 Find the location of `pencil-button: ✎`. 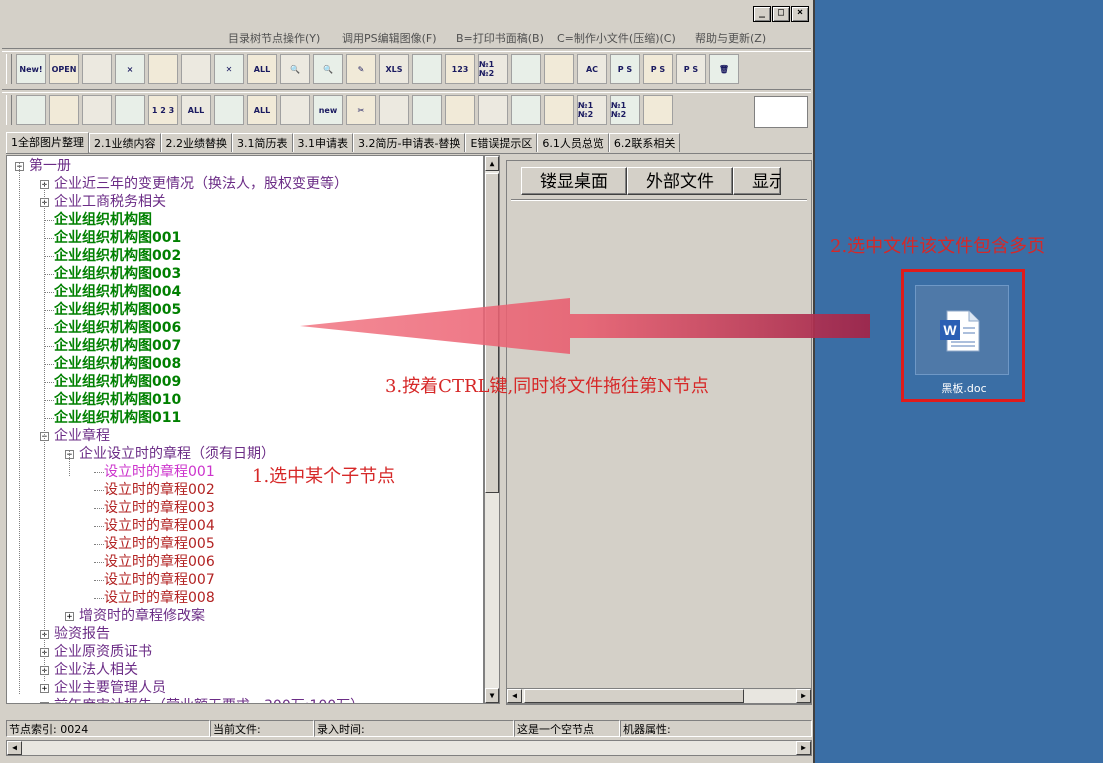

pencil-button: ✎ is located at coordinates (361, 69).